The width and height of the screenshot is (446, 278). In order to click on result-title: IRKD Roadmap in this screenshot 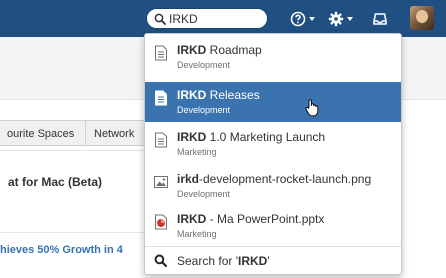, I will do `click(219, 50)`.